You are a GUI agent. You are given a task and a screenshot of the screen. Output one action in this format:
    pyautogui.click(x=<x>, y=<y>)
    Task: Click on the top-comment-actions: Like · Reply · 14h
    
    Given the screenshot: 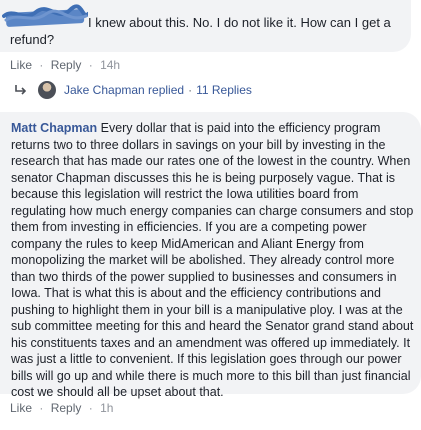 What is the action you would take?
    pyautogui.click(x=65, y=65)
    